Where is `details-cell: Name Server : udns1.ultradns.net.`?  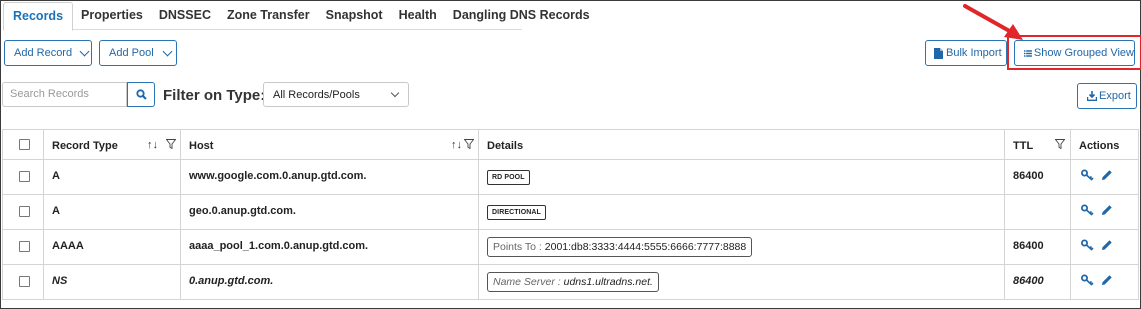 details-cell: Name Server : udns1.ultradns.net. is located at coordinates (741, 282).